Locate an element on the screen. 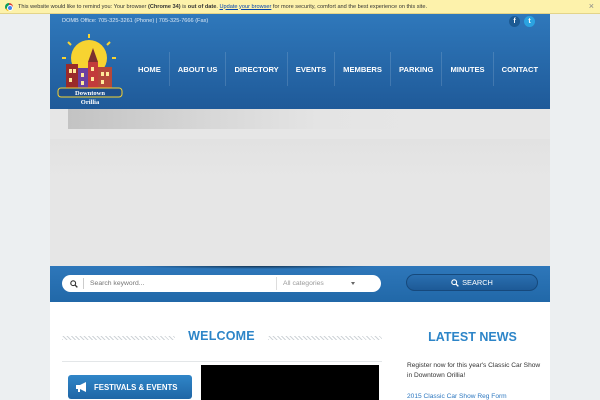 This screenshot has height=400, width=600. nav-members: MEMBERS is located at coordinates (362, 69).